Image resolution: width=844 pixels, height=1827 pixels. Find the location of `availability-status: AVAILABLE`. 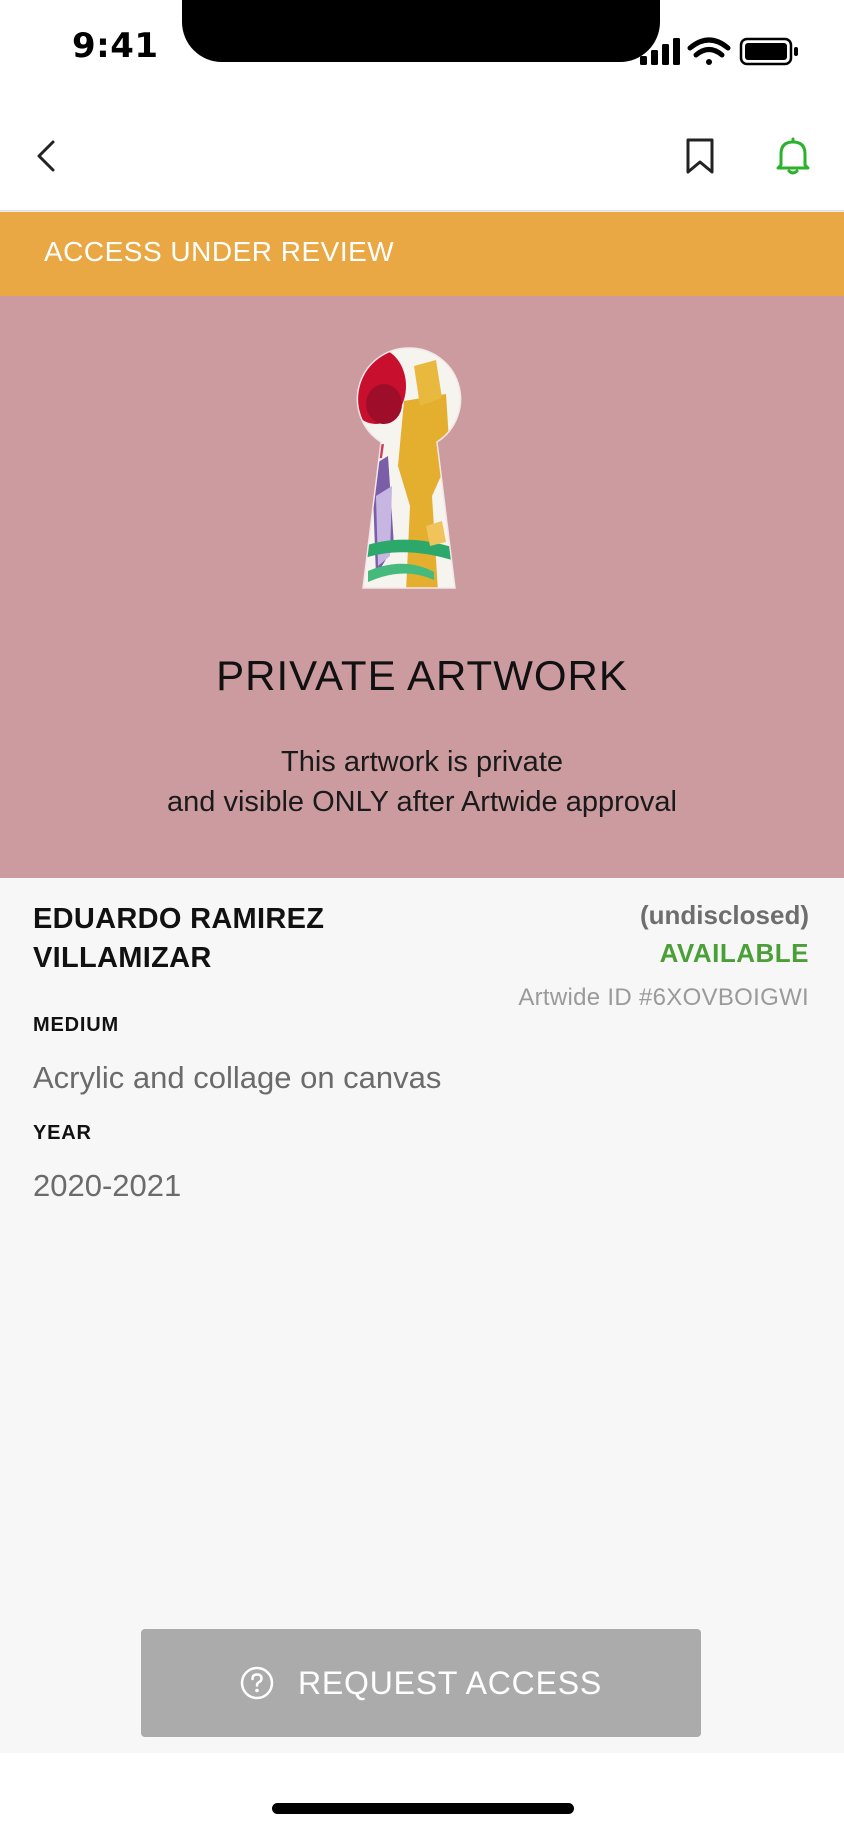

availability-status: AVAILABLE is located at coordinates (734, 953).